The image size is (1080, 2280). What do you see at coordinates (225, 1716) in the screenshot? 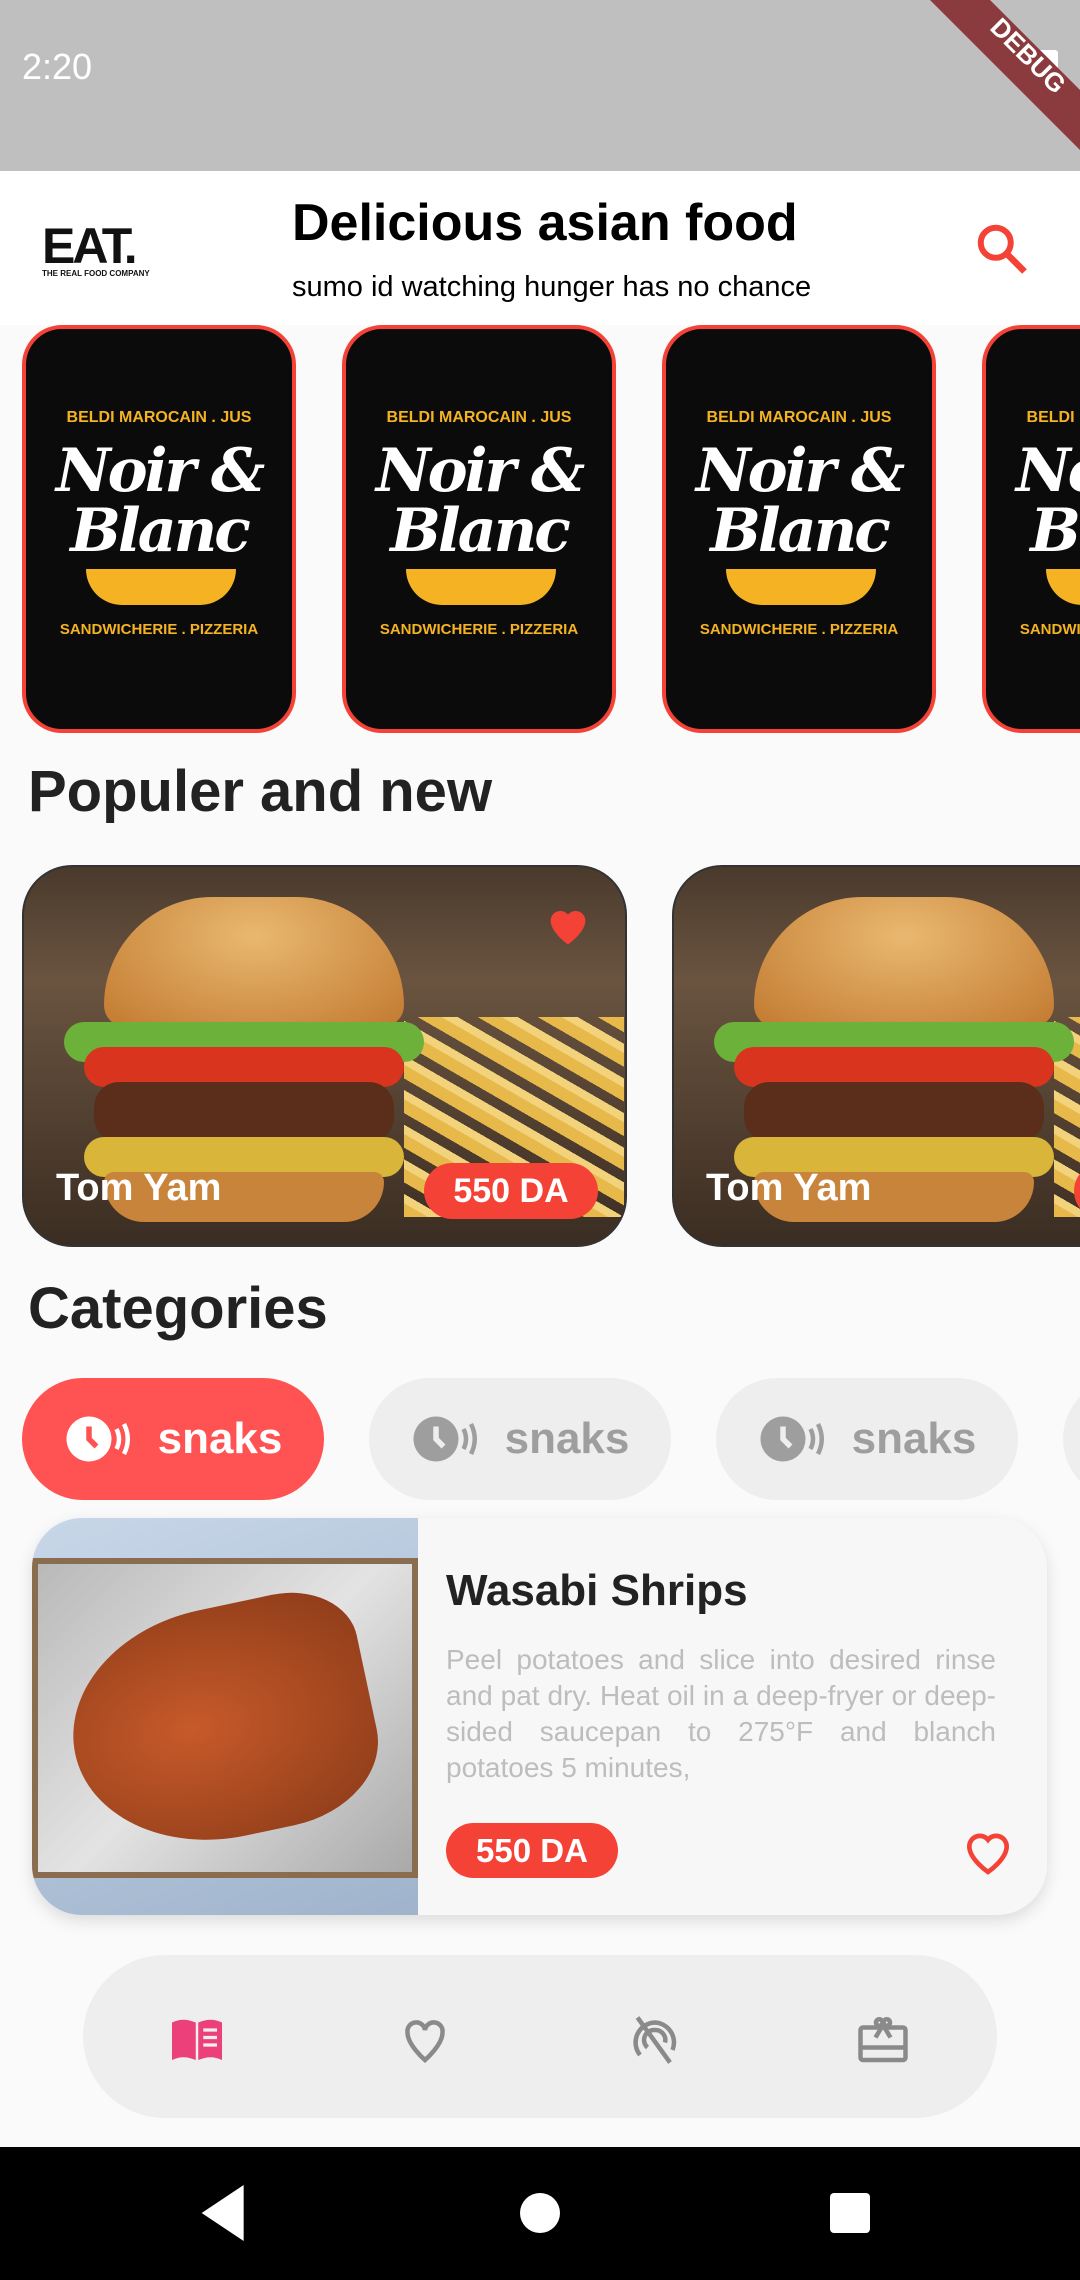
I see `food-image` at bounding box center [225, 1716].